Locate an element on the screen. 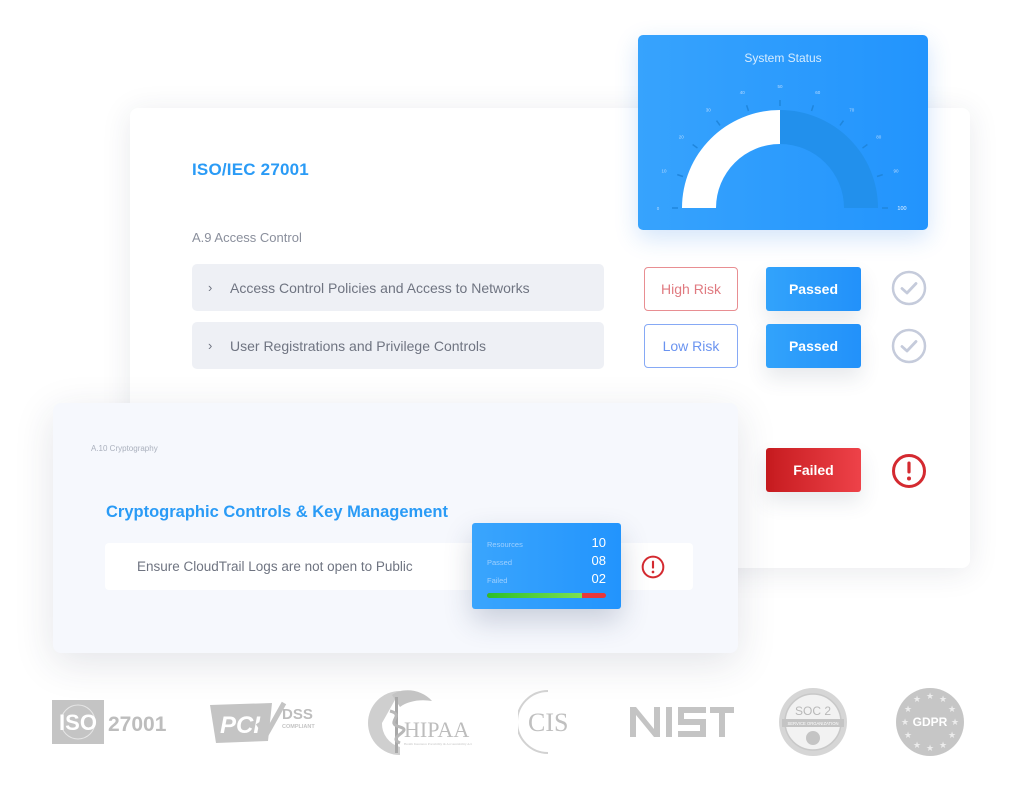 Image resolution: width=1024 pixels, height=786 pixels. system-status-gauge: 0 10 20 30 40 50 60 70 80 90 100 is located at coordinates (782, 148).